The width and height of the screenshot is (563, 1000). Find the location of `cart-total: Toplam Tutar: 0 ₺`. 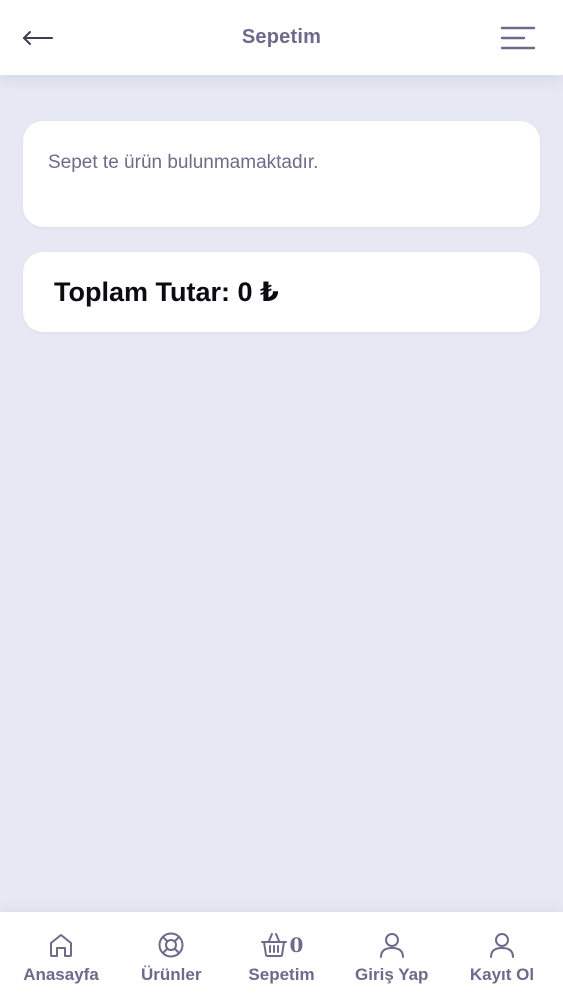

cart-total: Toplam Tutar: 0 ₺ is located at coordinates (166, 292).